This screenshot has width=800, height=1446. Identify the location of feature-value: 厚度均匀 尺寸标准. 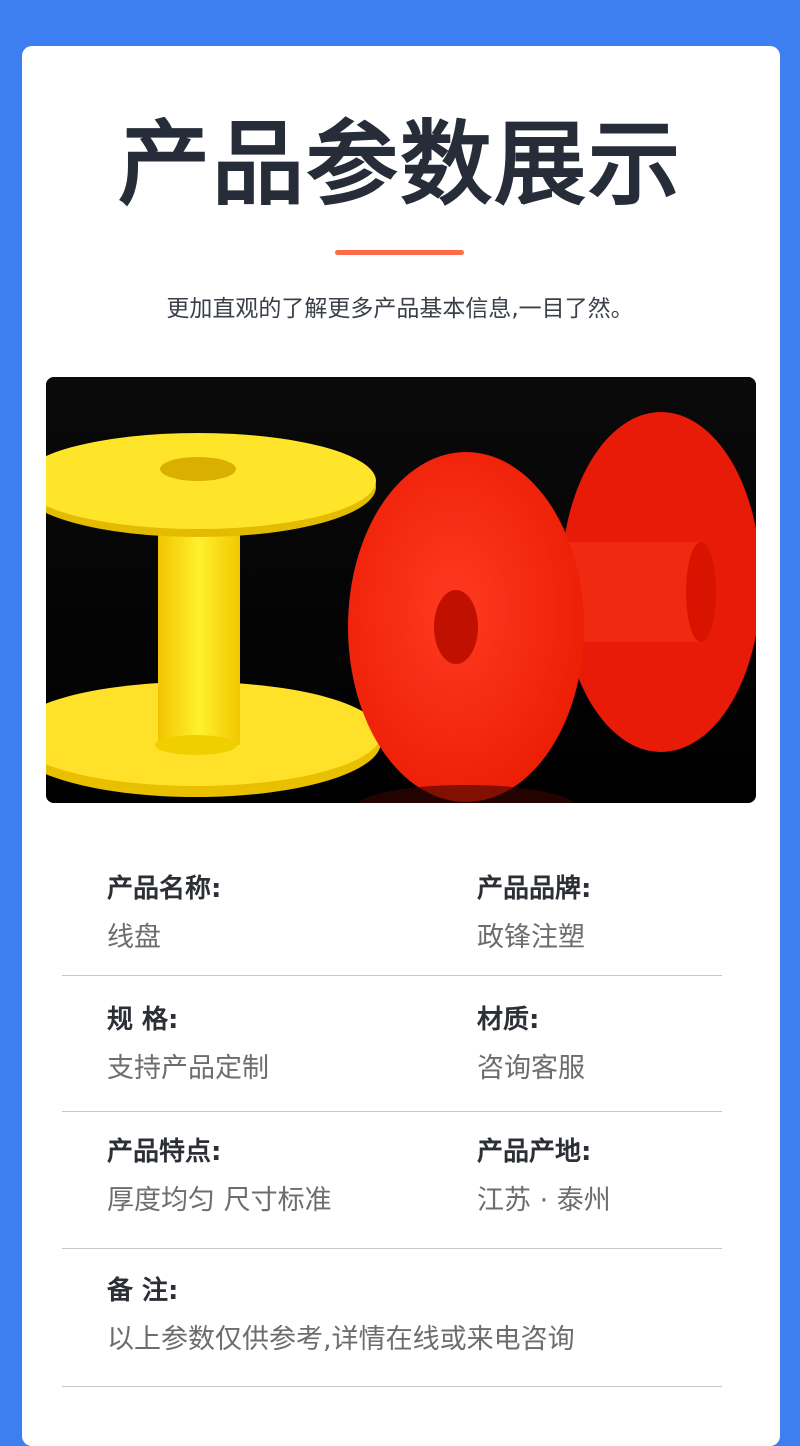
(219, 1200).